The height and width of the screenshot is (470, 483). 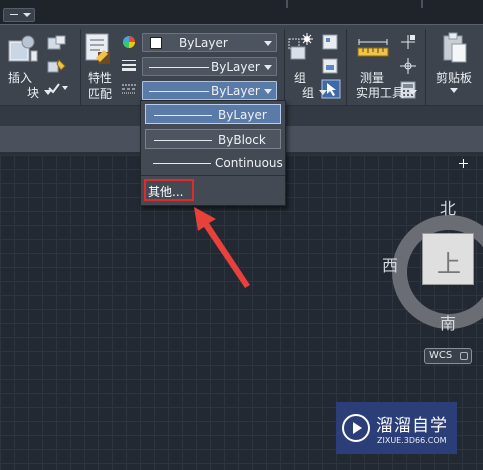 I want to click on panel-title-utilities: 实用工具, so click(x=387, y=92).